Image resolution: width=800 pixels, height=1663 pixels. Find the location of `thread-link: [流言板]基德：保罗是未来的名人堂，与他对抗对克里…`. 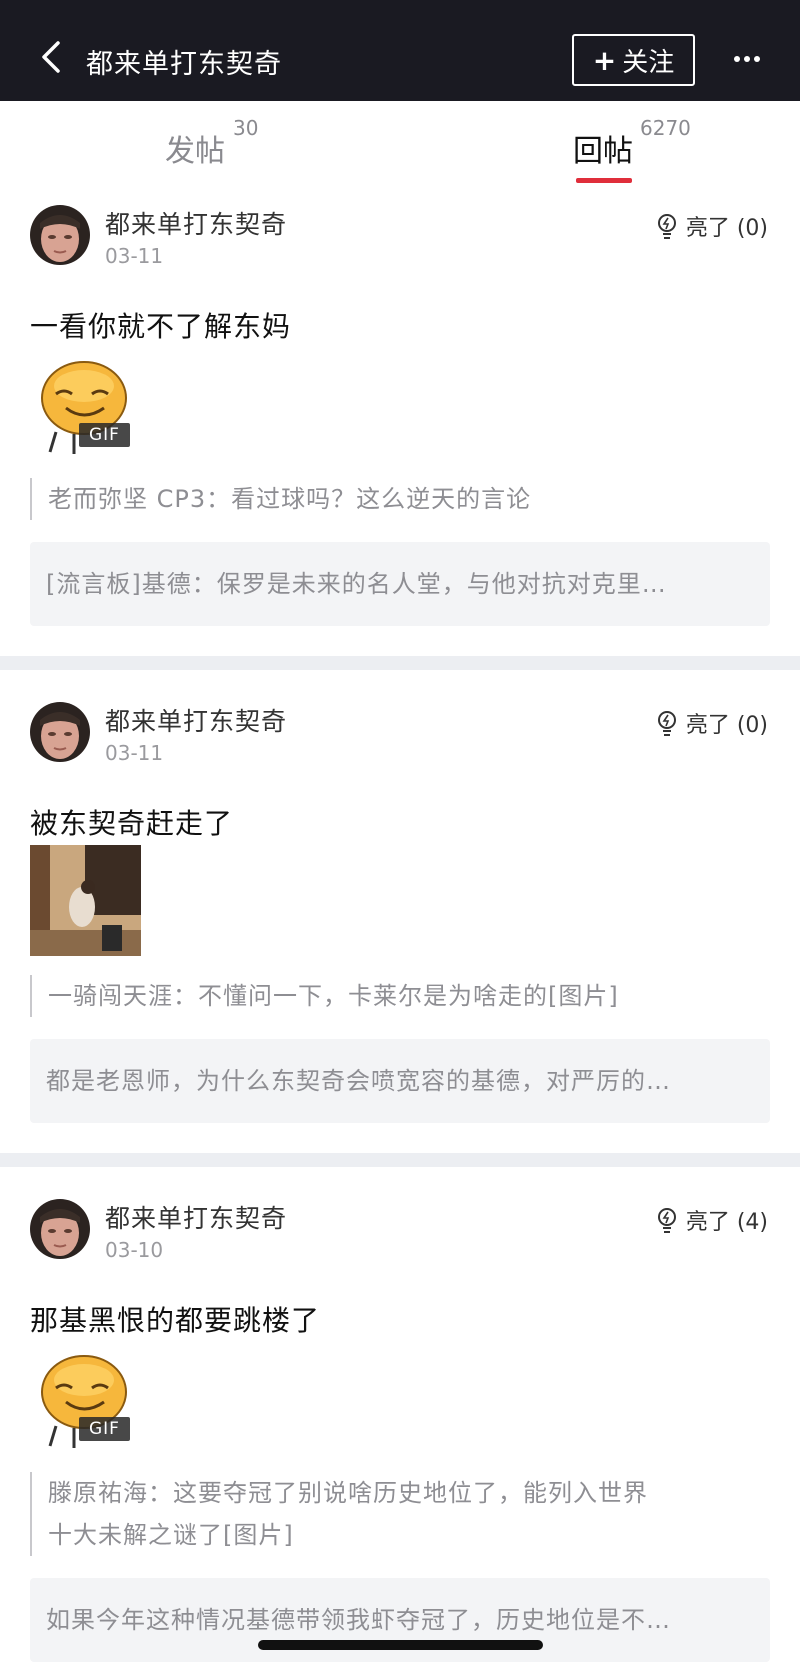

thread-link: [流言板]基德：保罗是未来的名人堂，与他对抗对克里… is located at coordinates (400, 584).